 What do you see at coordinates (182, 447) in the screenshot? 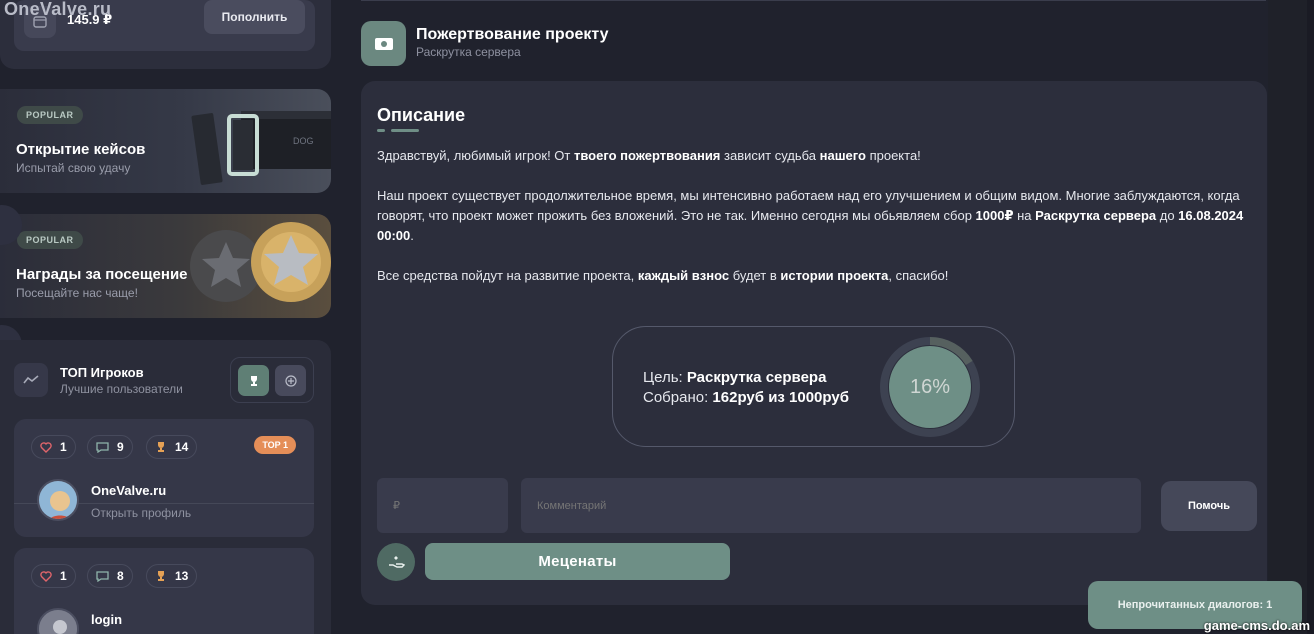
I see `trophies-count: 14` at bounding box center [182, 447].